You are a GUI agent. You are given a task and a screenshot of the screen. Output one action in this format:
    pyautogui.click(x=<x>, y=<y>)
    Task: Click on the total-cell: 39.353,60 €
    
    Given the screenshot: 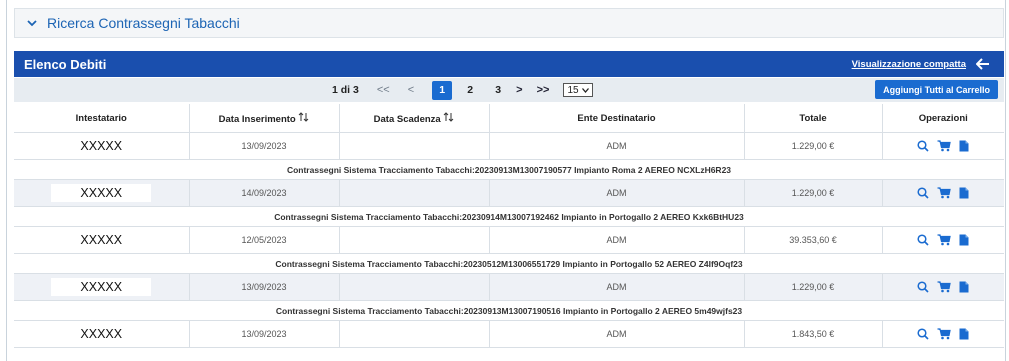 What is the action you would take?
    pyautogui.click(x=813, y=240)
    